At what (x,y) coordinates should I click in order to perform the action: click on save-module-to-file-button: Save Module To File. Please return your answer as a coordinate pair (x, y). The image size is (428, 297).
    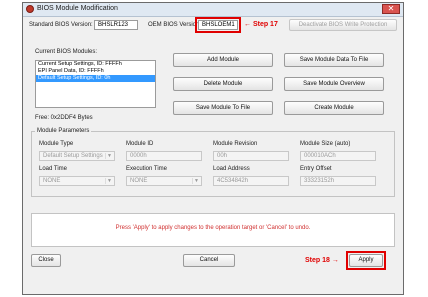
    Looking at the image, I should click on (223, 108).